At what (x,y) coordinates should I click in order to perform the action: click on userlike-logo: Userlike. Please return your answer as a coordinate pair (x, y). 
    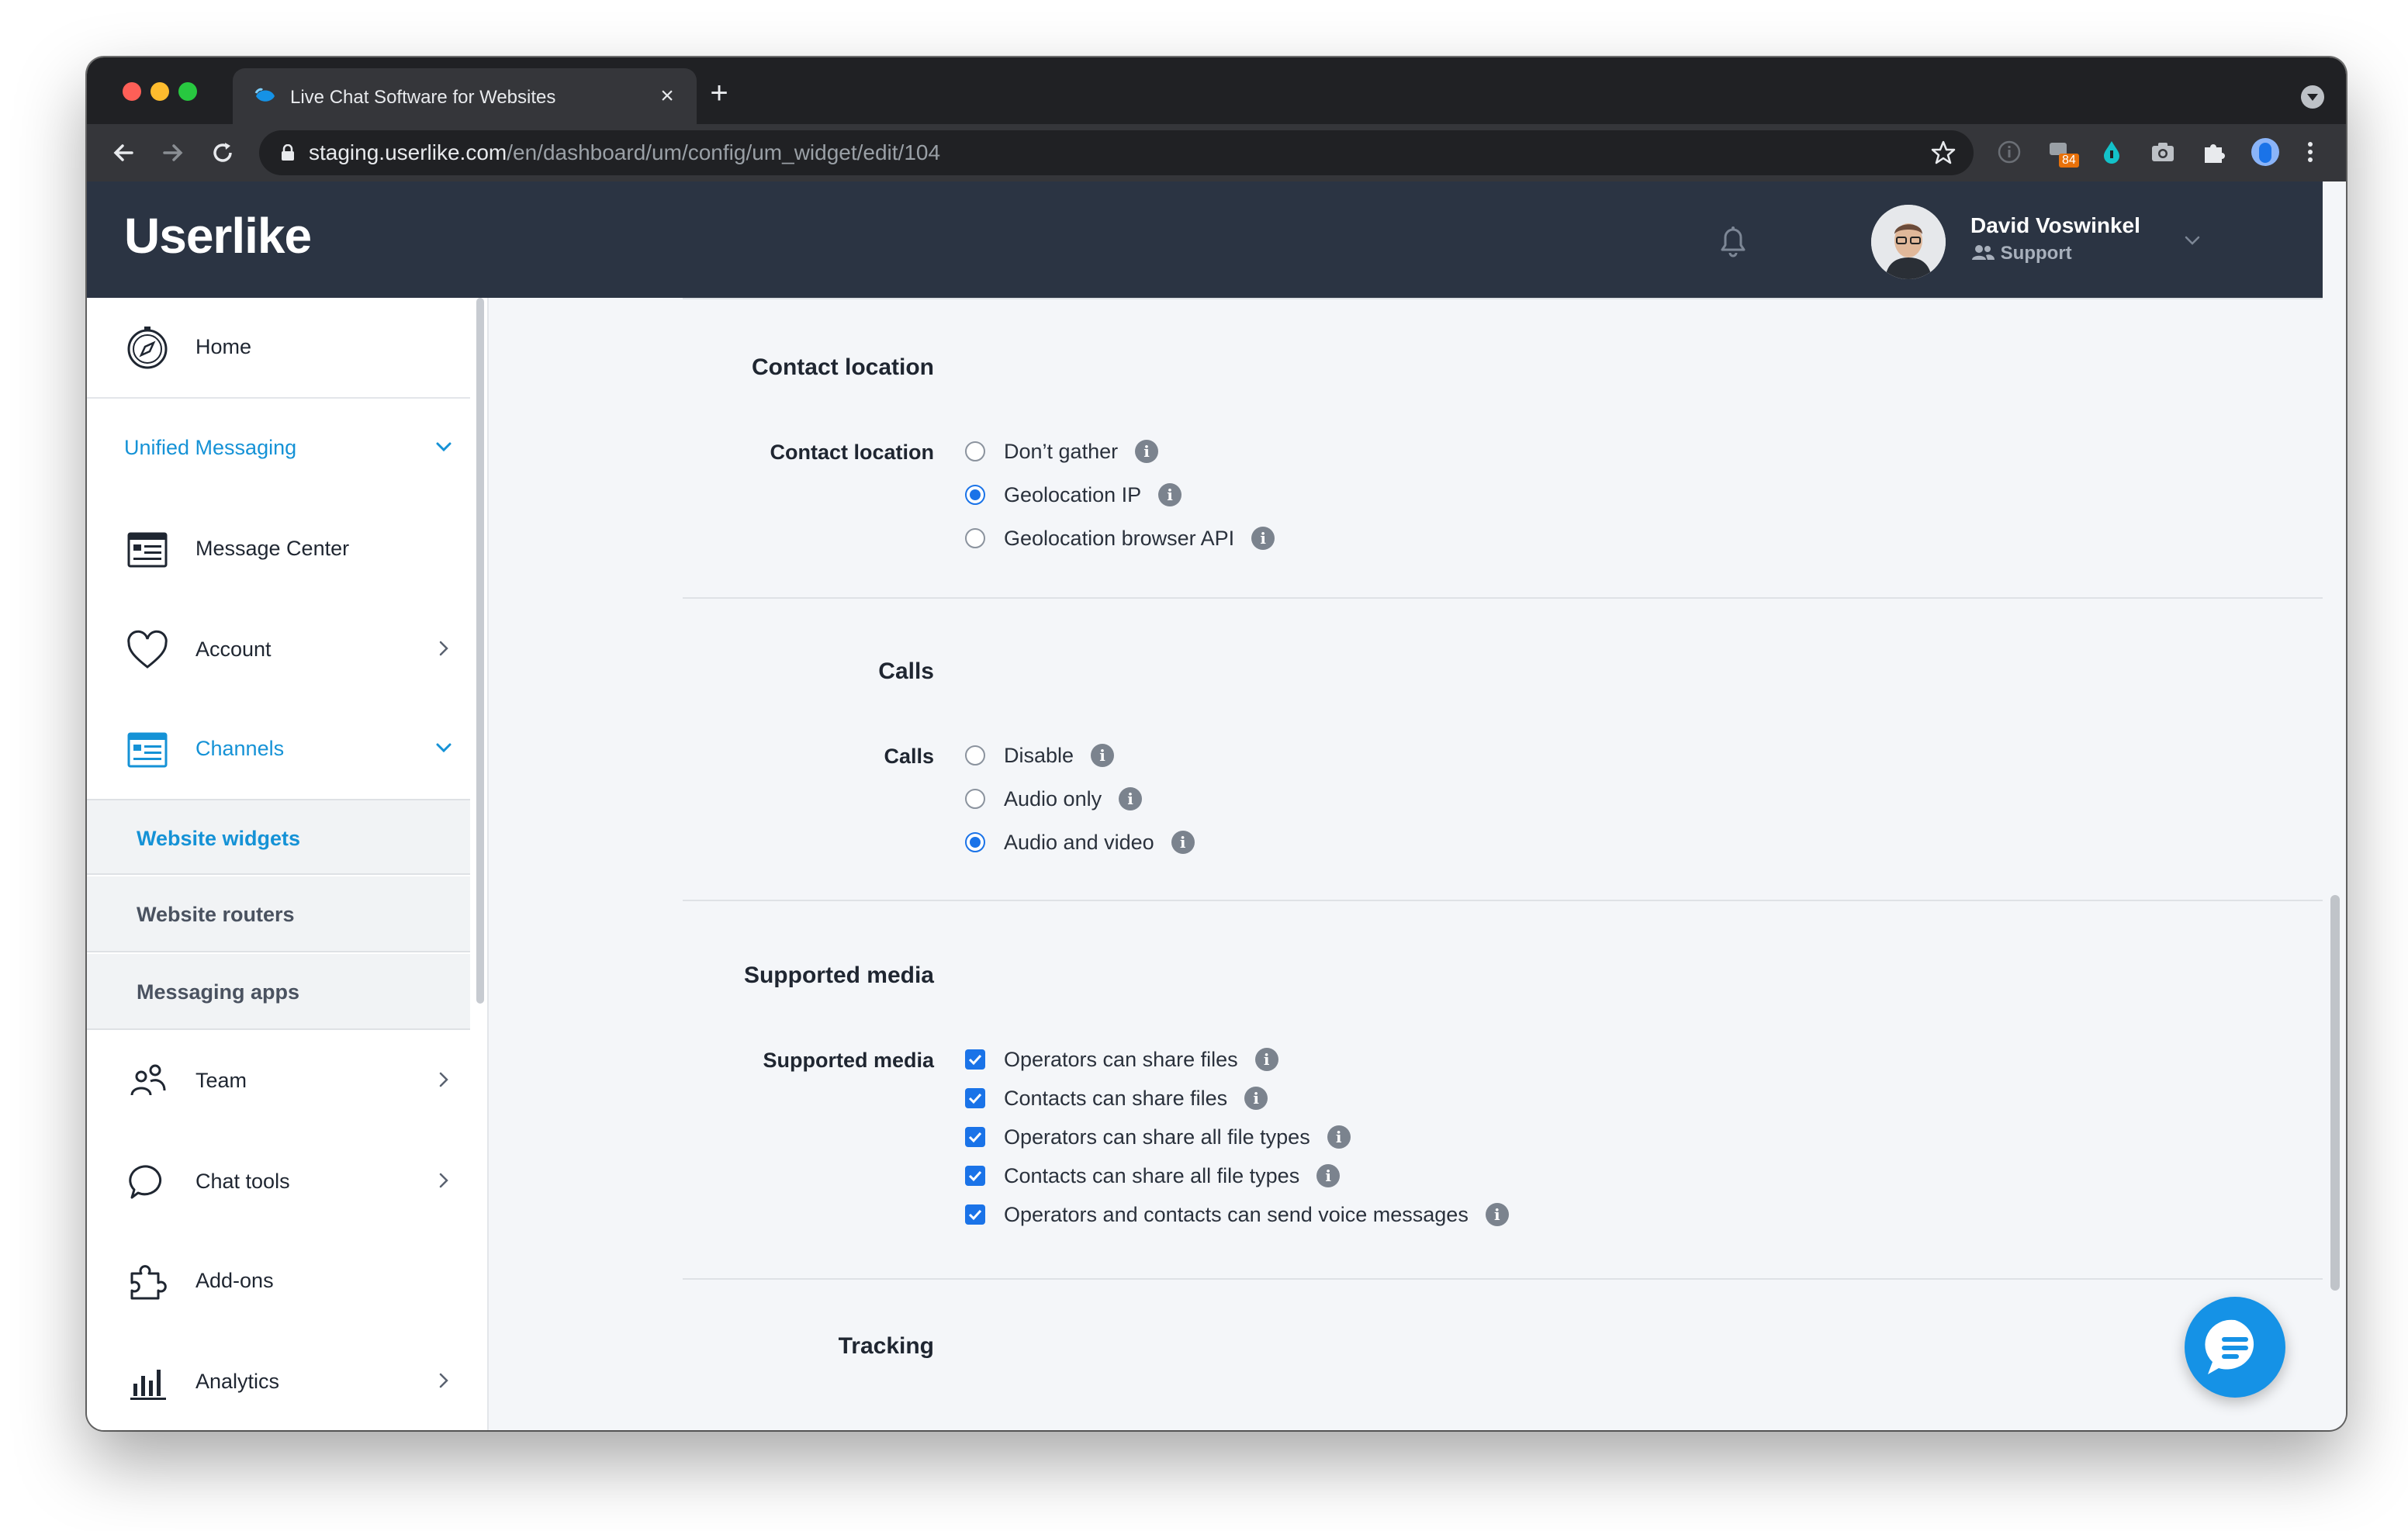
    Looking at the image, I should click on (218, 236).